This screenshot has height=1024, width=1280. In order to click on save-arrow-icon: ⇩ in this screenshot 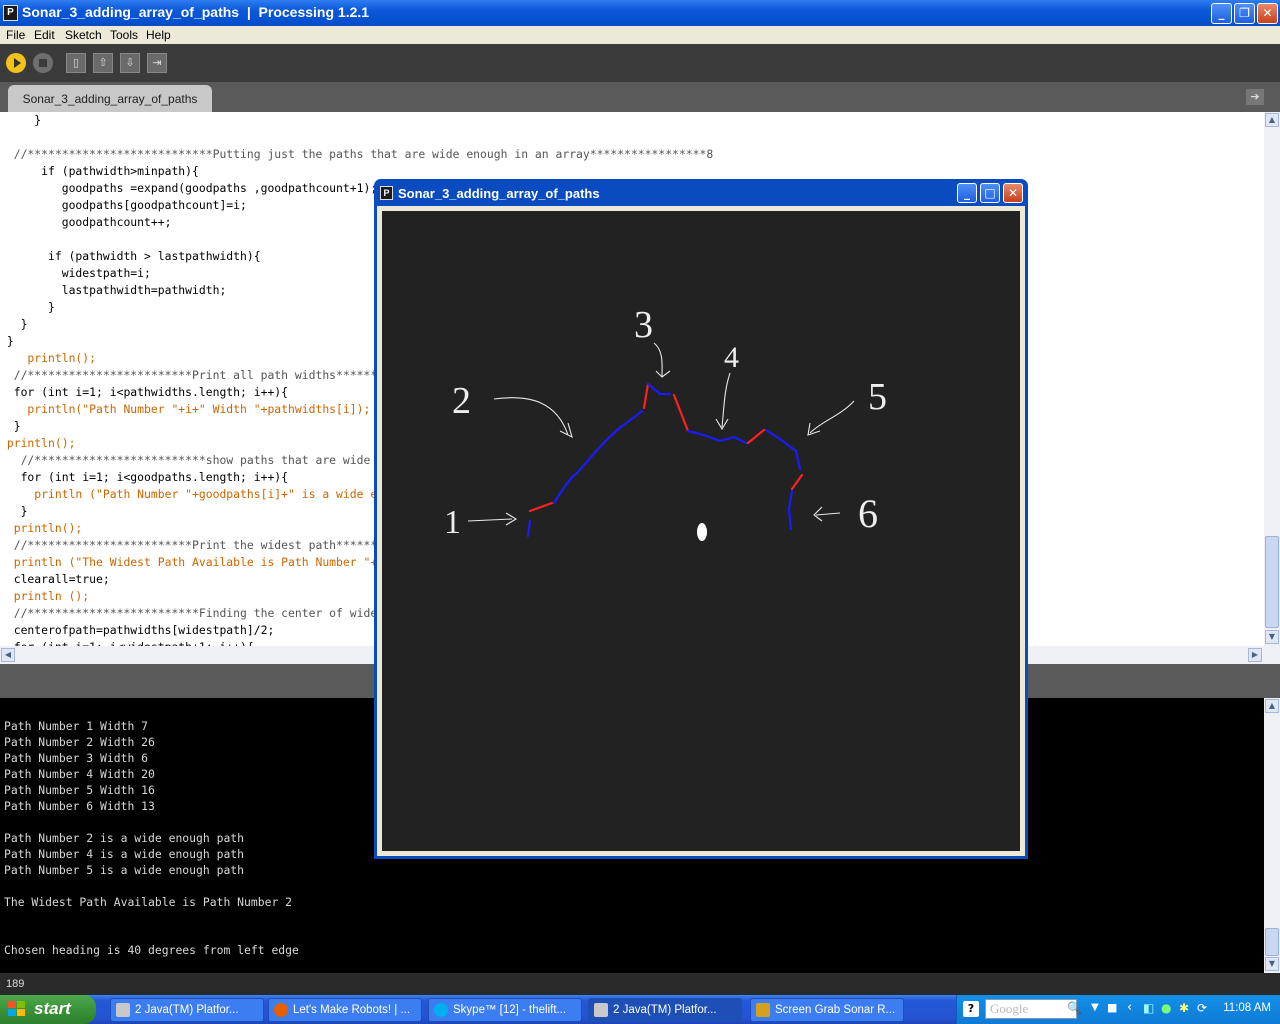, I will do `click(130, 62)`.